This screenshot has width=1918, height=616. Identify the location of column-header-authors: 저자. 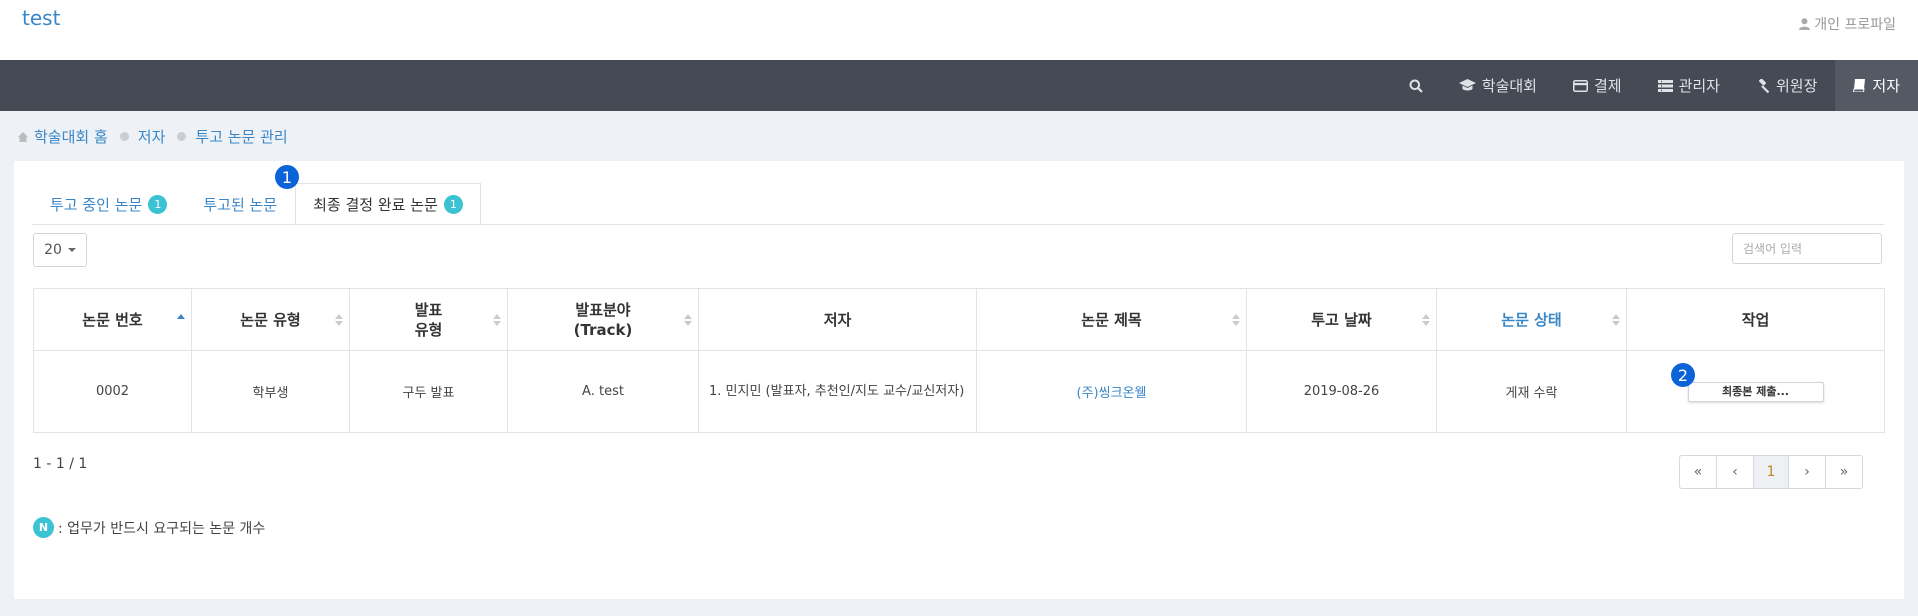
(837, 319).